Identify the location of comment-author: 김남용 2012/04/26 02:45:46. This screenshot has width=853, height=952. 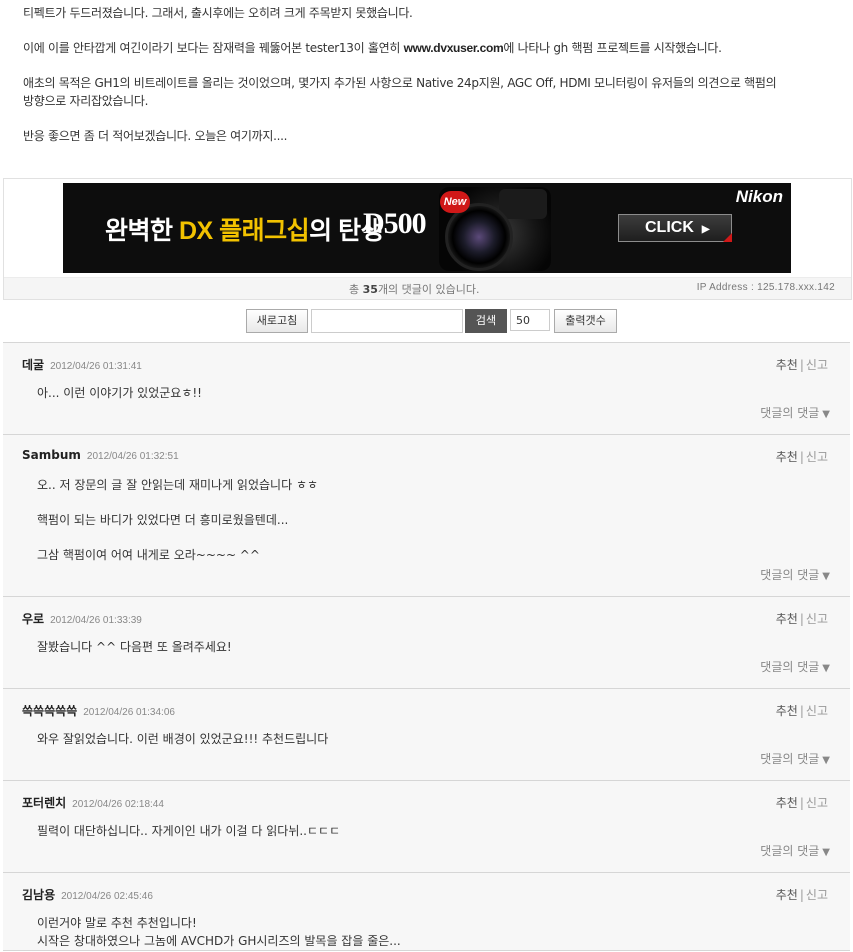
(87, 895).